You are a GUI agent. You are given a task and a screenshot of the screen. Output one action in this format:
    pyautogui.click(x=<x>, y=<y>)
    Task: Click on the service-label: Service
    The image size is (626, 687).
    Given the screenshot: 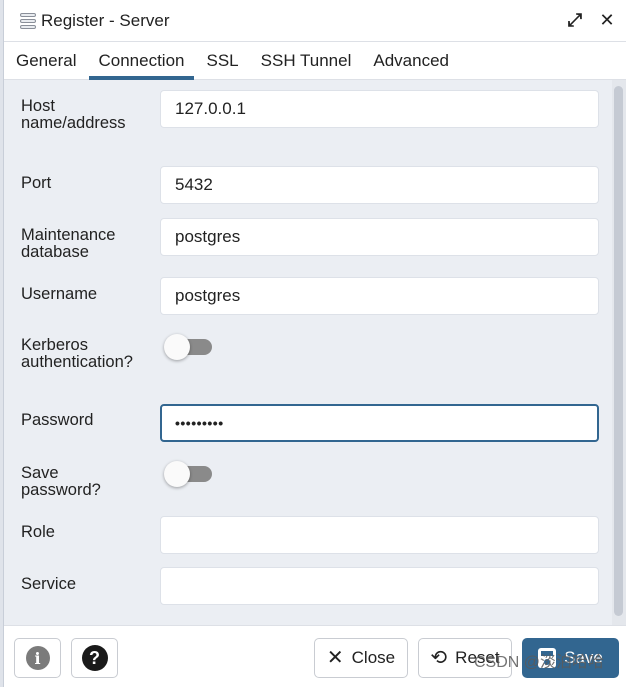 What is the action you would take?
    pyautogui.click(x=49, y=584)
    